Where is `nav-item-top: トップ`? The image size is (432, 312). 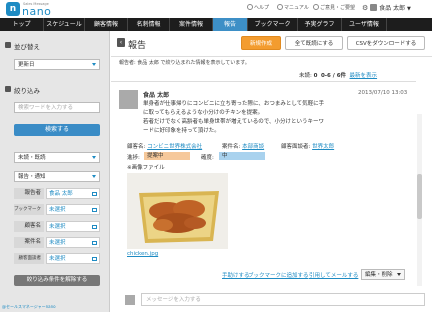
nav-item-top: トップ is located at coordinates (22, 24).